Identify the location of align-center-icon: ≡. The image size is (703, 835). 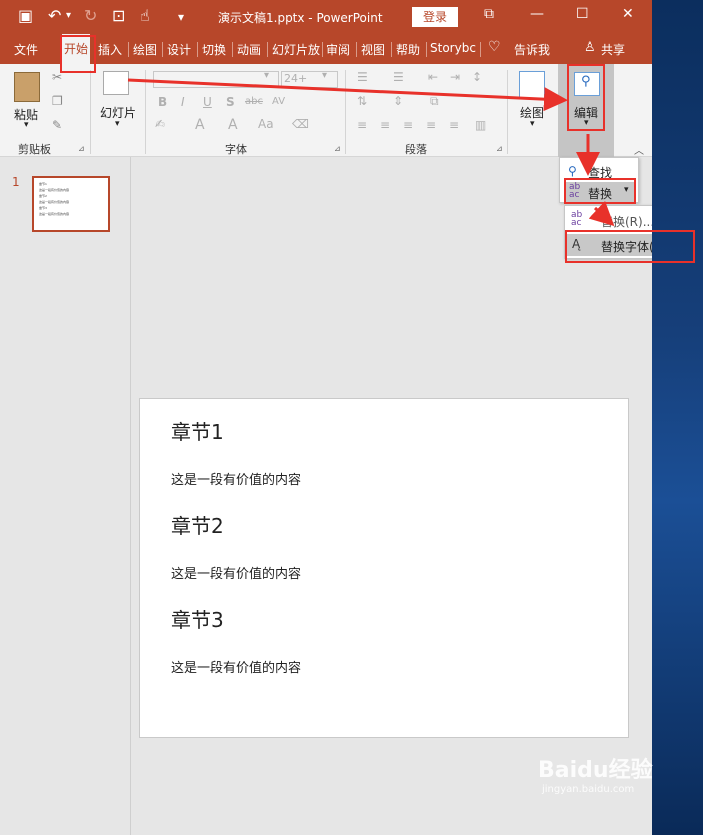
(385, 125).